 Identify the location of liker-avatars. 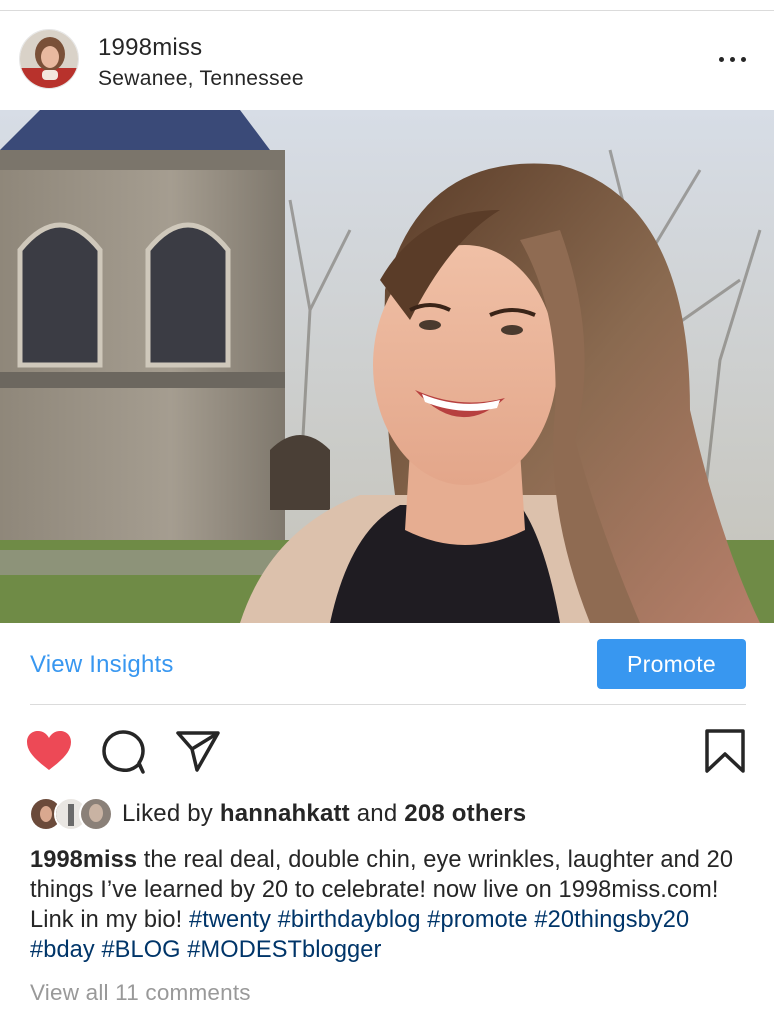
(71, 814).